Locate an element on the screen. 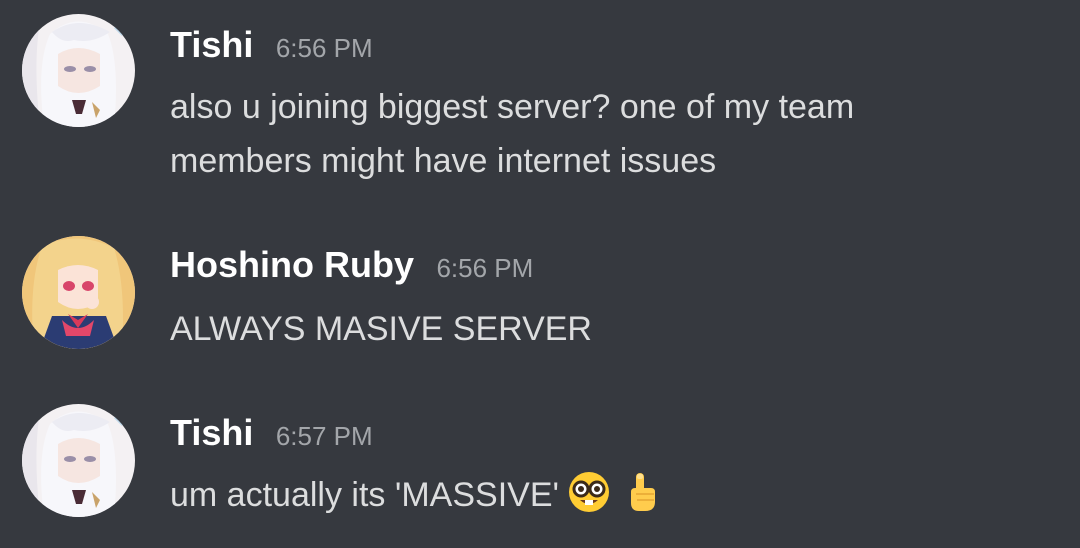  nerd-face-emoji-icon is located at coordinates (589, 492).